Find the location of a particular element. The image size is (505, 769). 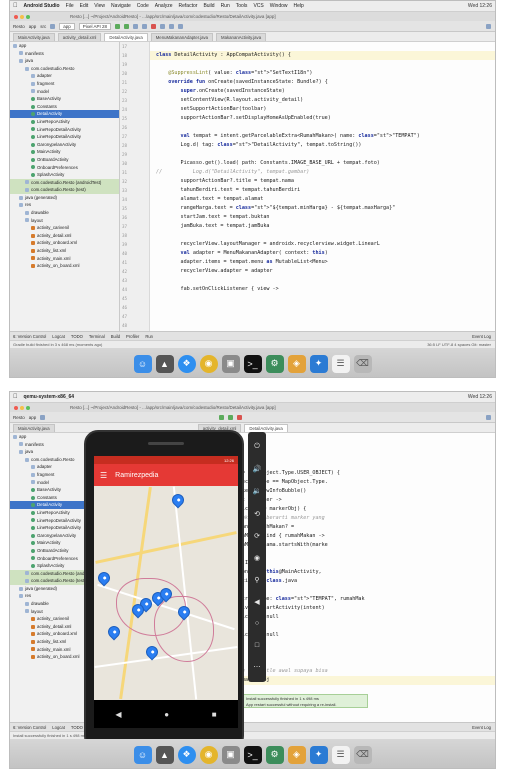

sdk-manager-icon is located at coordinates (181, 26).